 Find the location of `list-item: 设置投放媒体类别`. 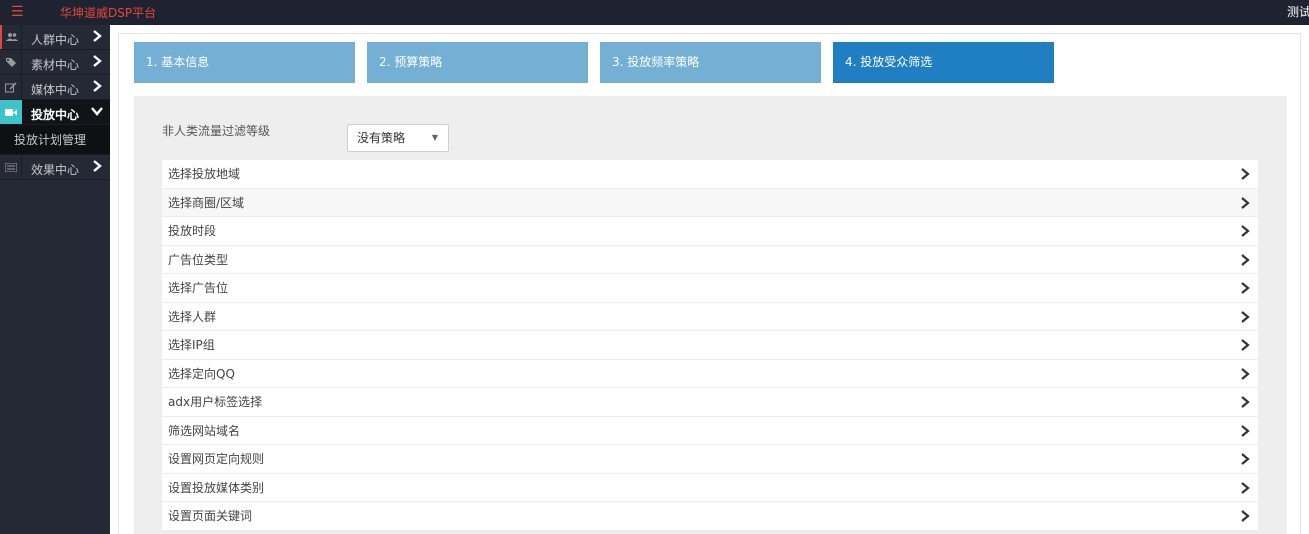

list-item: 设置投放媒体类别 is located at coordinates (710, 487).